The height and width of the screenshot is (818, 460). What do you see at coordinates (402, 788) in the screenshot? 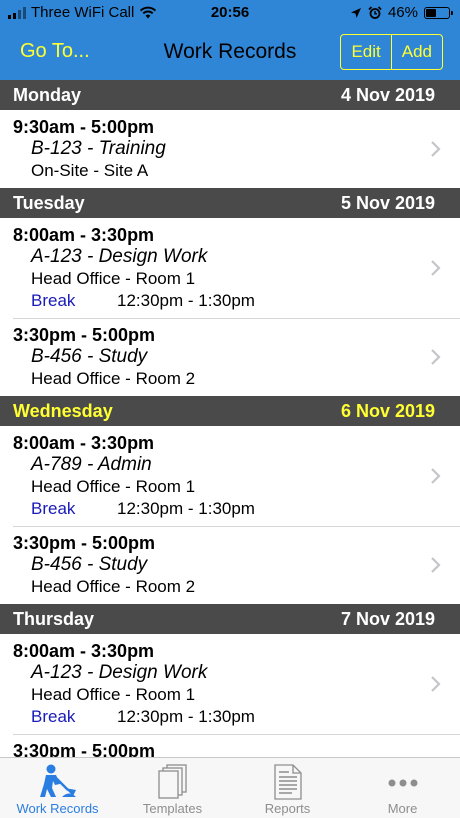
I see `tab-more: More` at bounding box center [402, 788].